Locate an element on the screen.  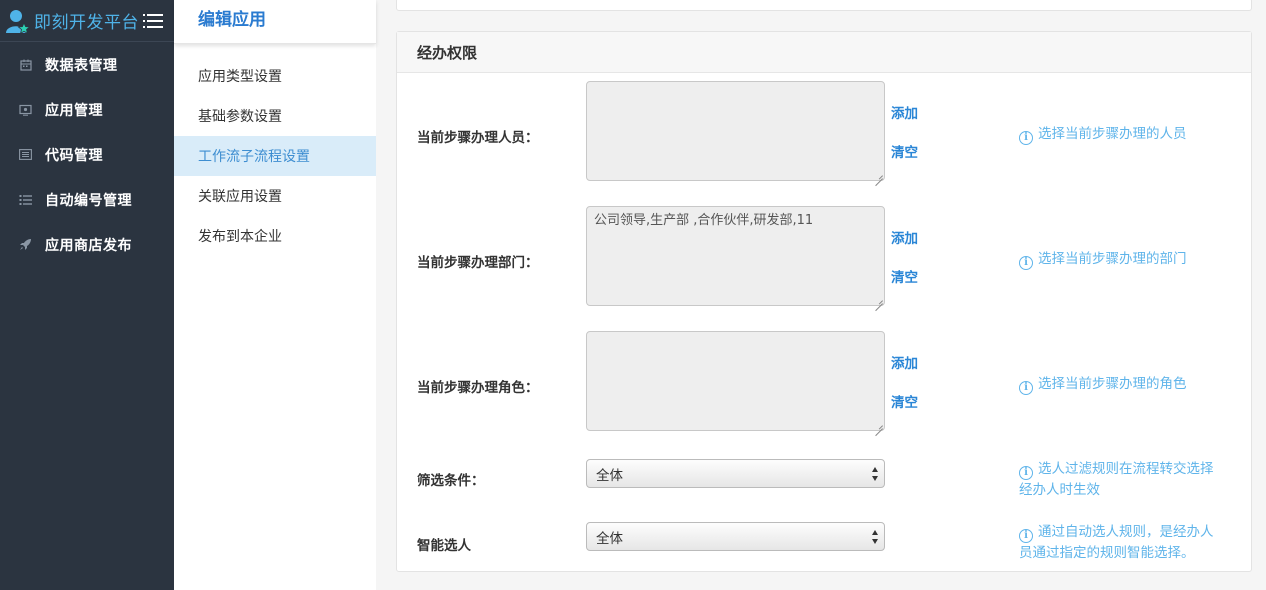
hint-text: 选人过滤规则在流程转交选择 is located at coordinates (1126, 469).